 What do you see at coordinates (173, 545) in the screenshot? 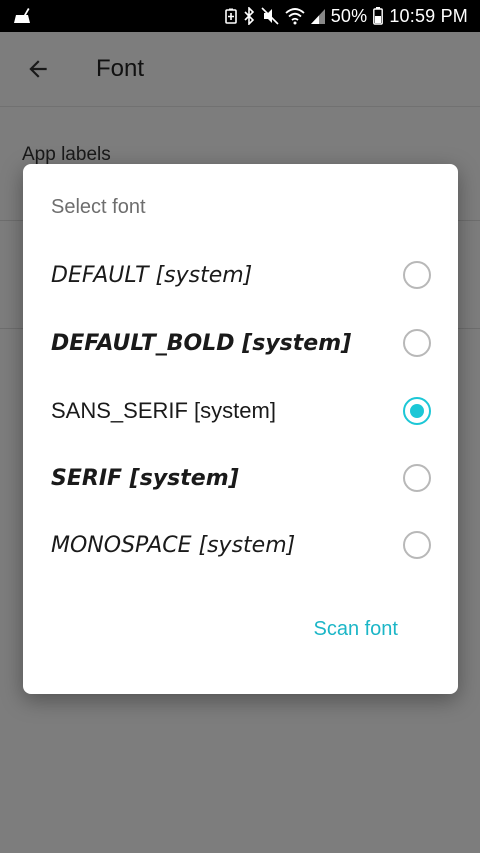
I see `font-option-label: MONOSPACE [system]` at bounding box center [173, 545].